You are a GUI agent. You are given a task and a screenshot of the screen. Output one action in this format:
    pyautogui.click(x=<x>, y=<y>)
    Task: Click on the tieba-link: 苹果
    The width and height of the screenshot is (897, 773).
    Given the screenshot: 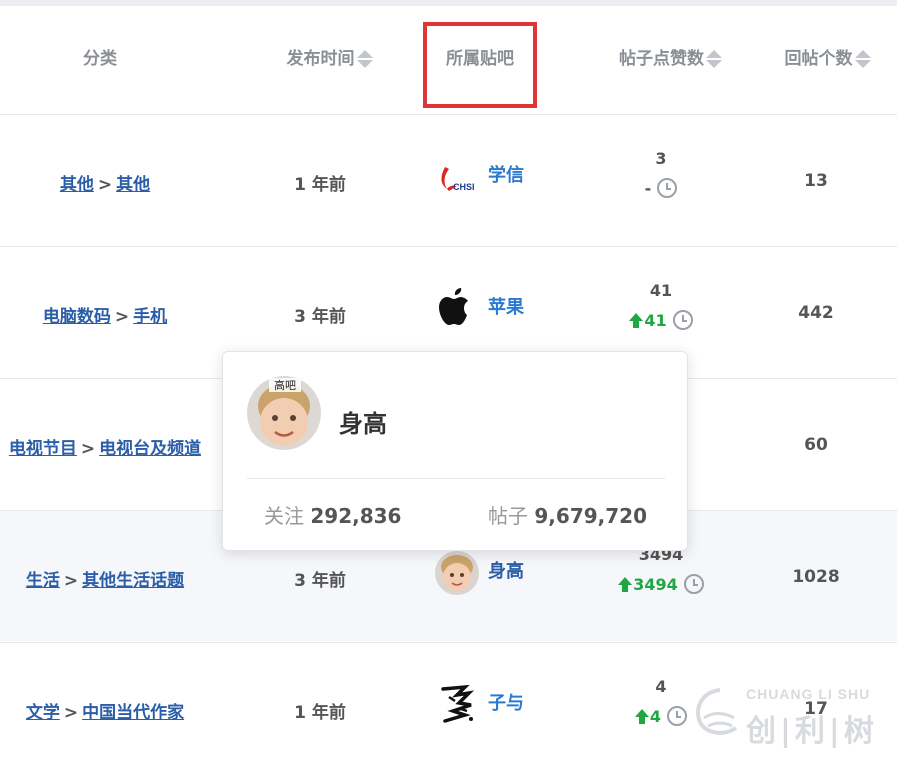 What is the action you would take?
    pyautogui.click(x=506, y=306)
    